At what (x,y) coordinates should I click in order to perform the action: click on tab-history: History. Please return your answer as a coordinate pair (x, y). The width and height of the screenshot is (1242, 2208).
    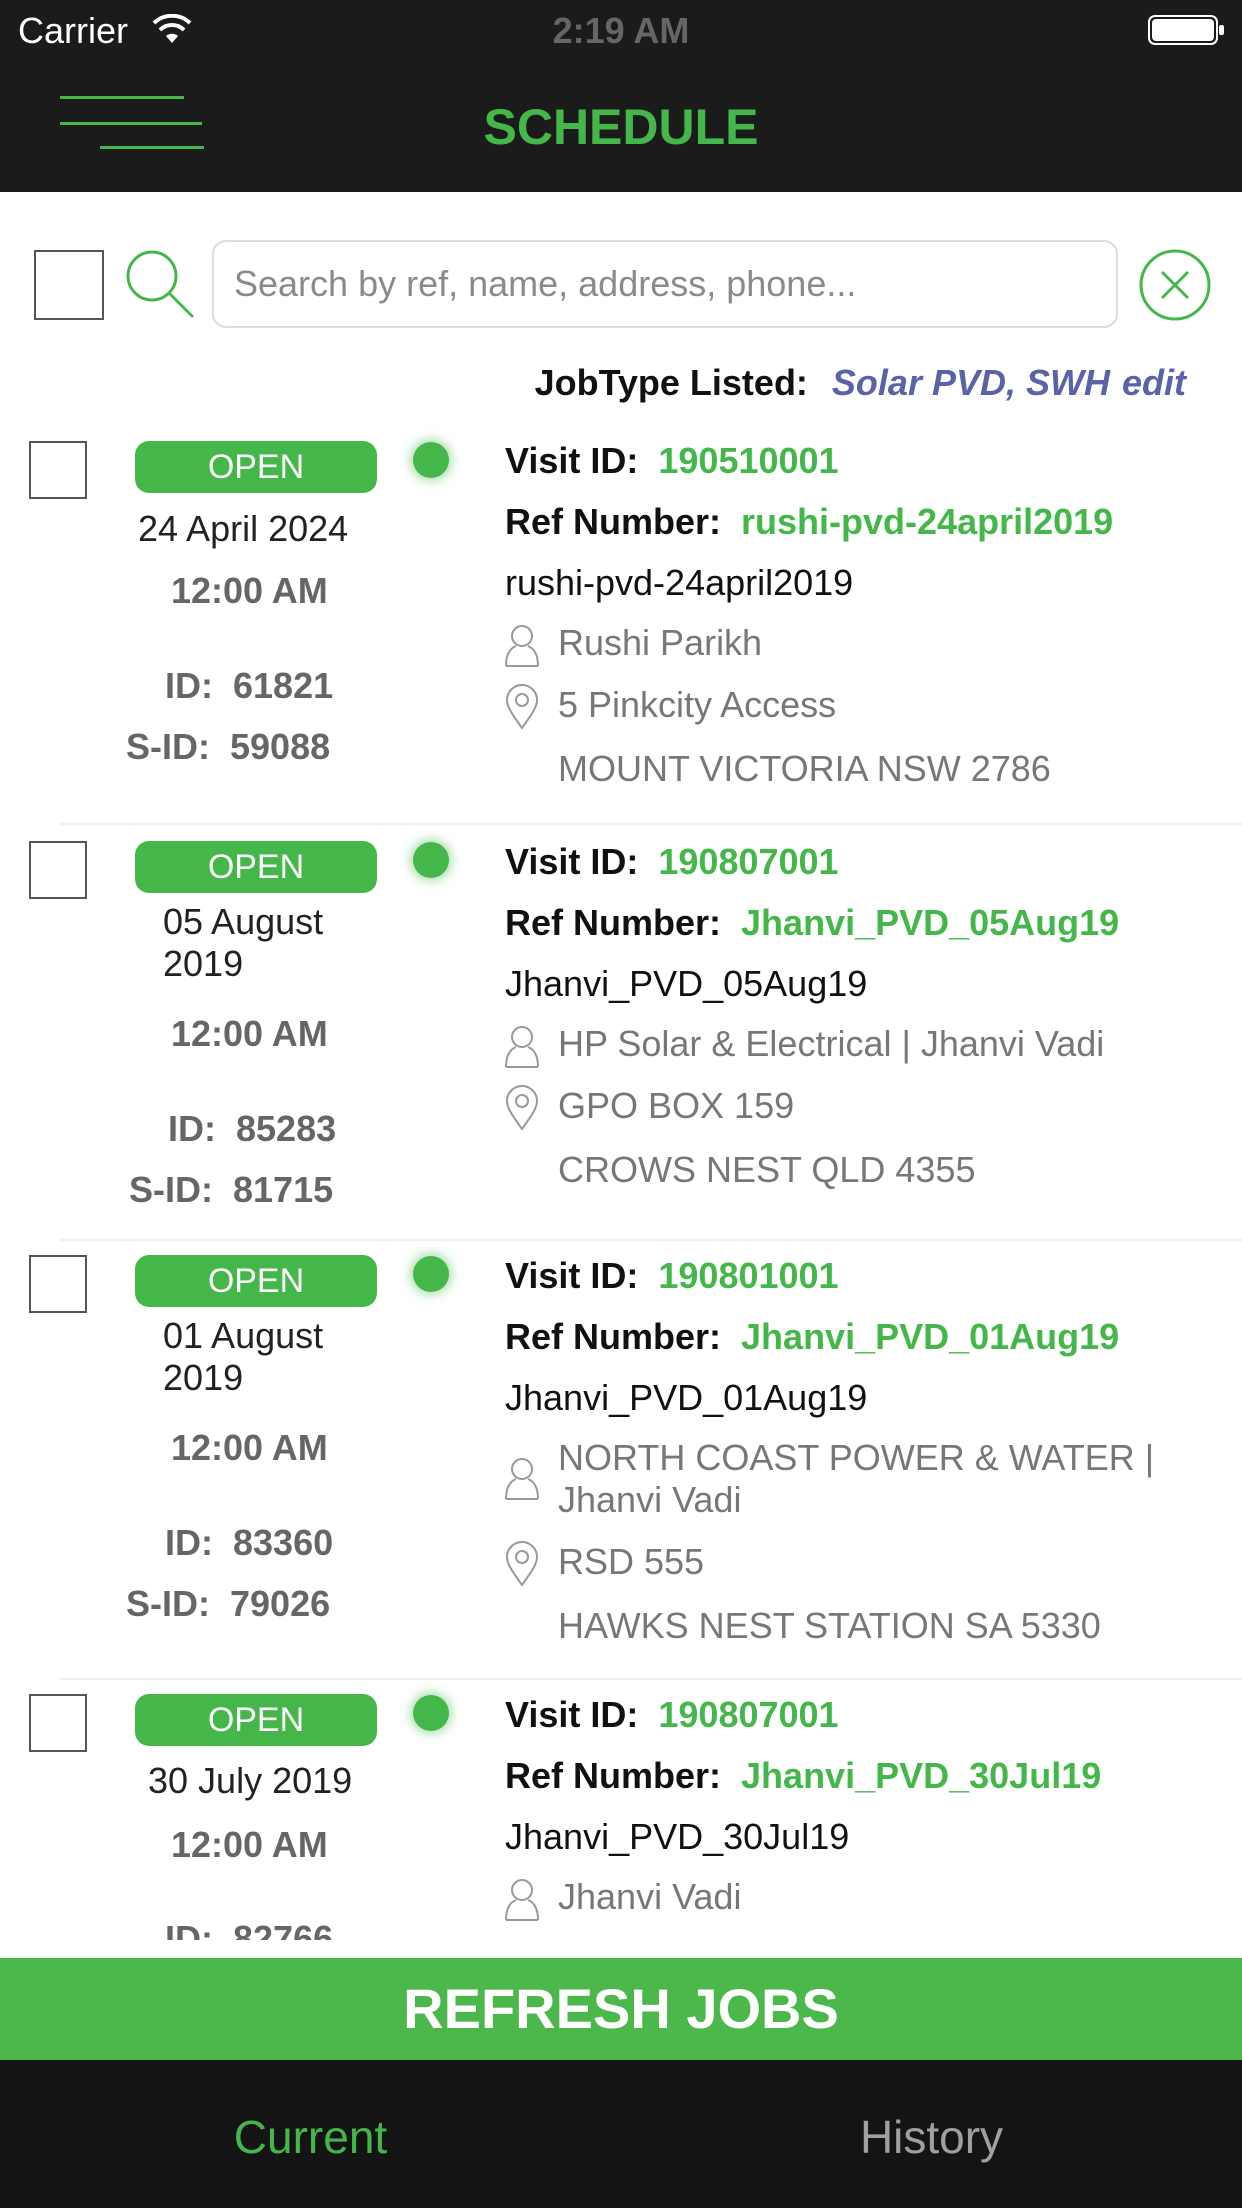
    Looking at the image, I should click on (931, 2137).